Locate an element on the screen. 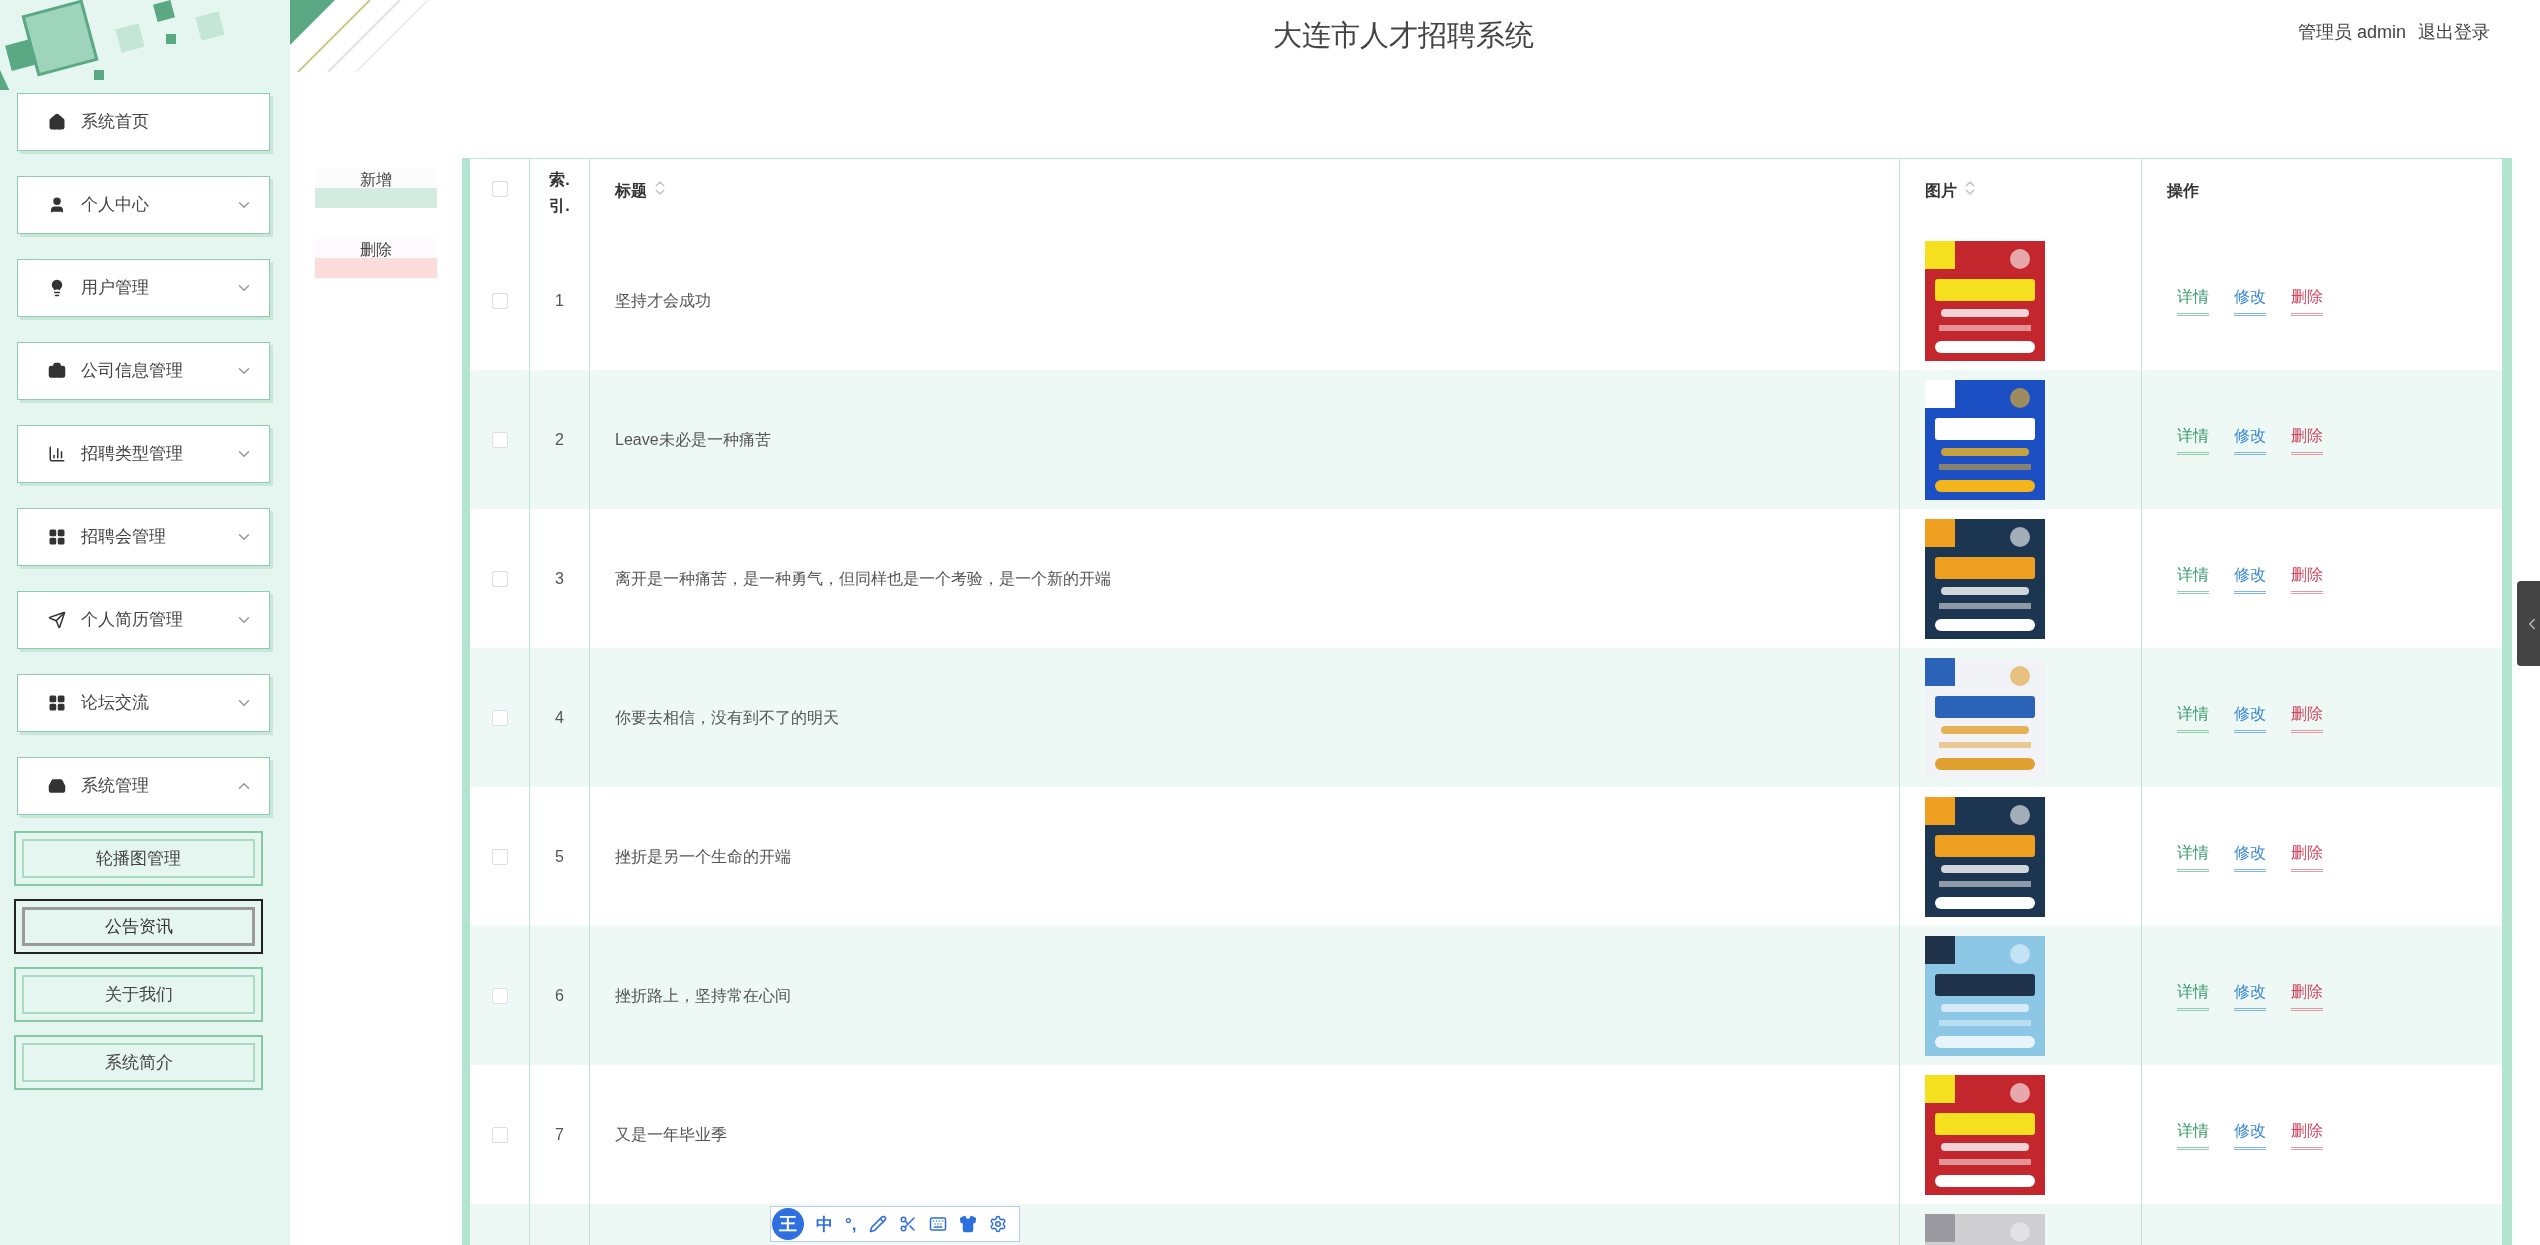 The height and width of the screenshot is (1245, 2540). menu-label: 个人简历管理 is located at coordinates (132, 620).